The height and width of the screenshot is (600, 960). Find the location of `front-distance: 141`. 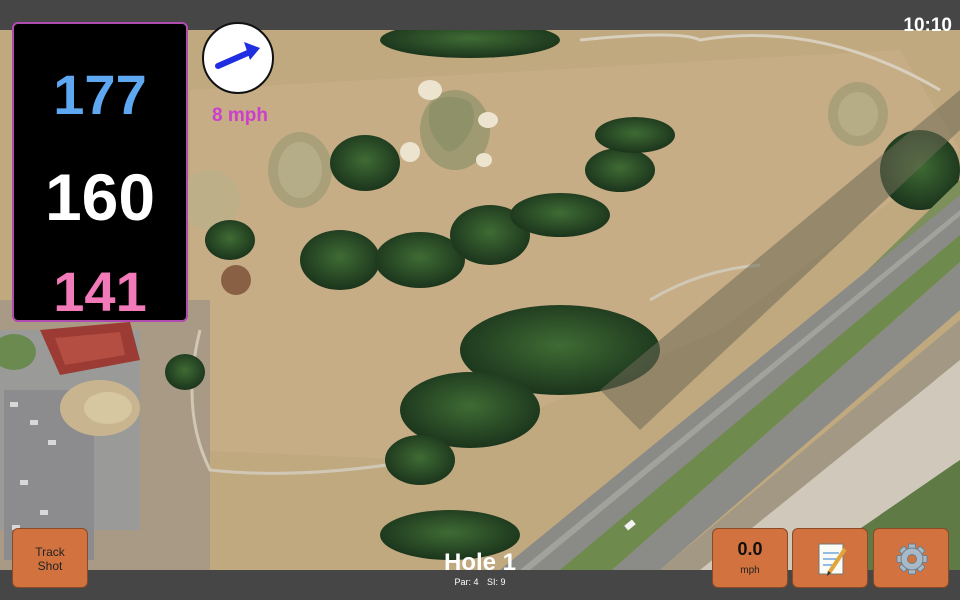

front-distance: 141 is located at coordinates (100, 291).